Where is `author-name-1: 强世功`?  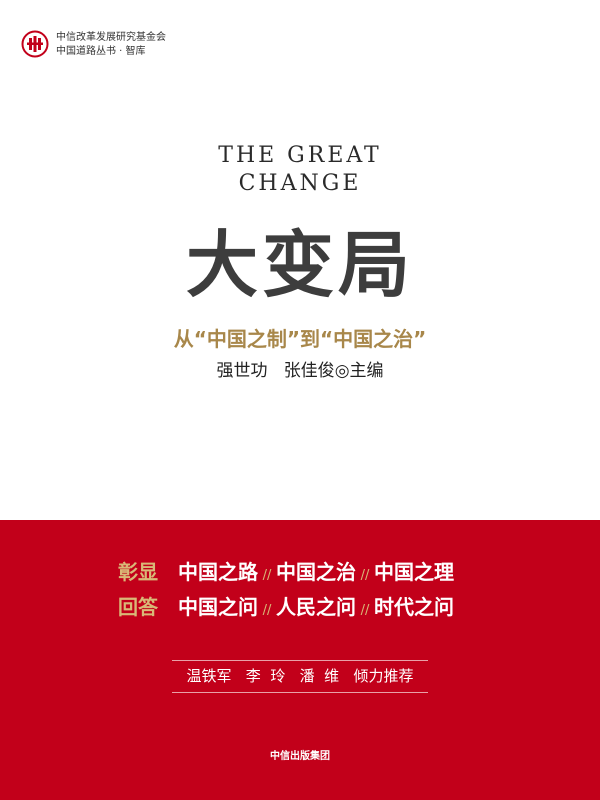
author-name-1: 强世功 is located at coordinates (242, 371).